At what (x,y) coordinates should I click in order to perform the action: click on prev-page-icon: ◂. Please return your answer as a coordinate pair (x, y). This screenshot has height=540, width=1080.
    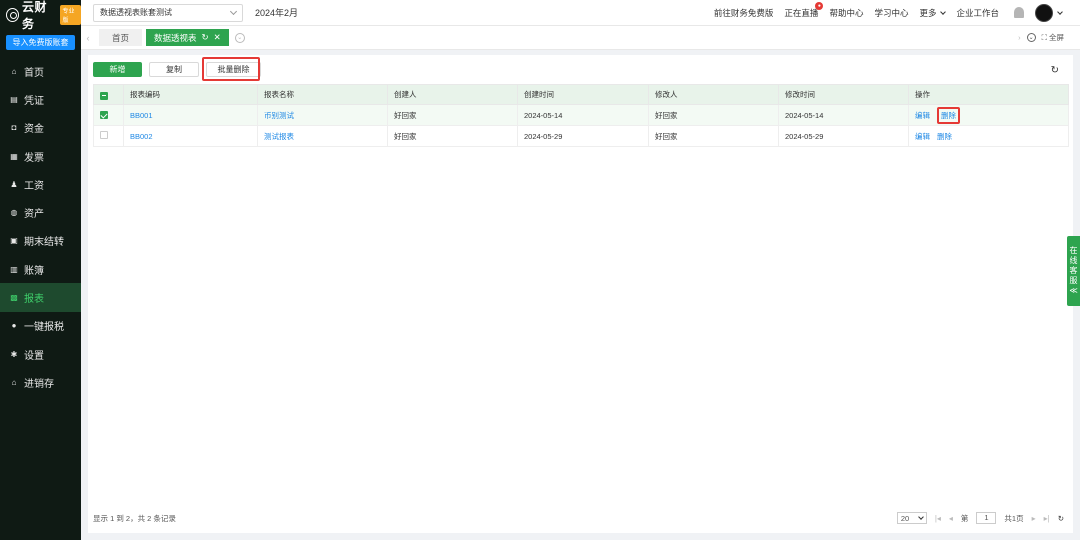
    Looking at the image, I should click on (951, 518).